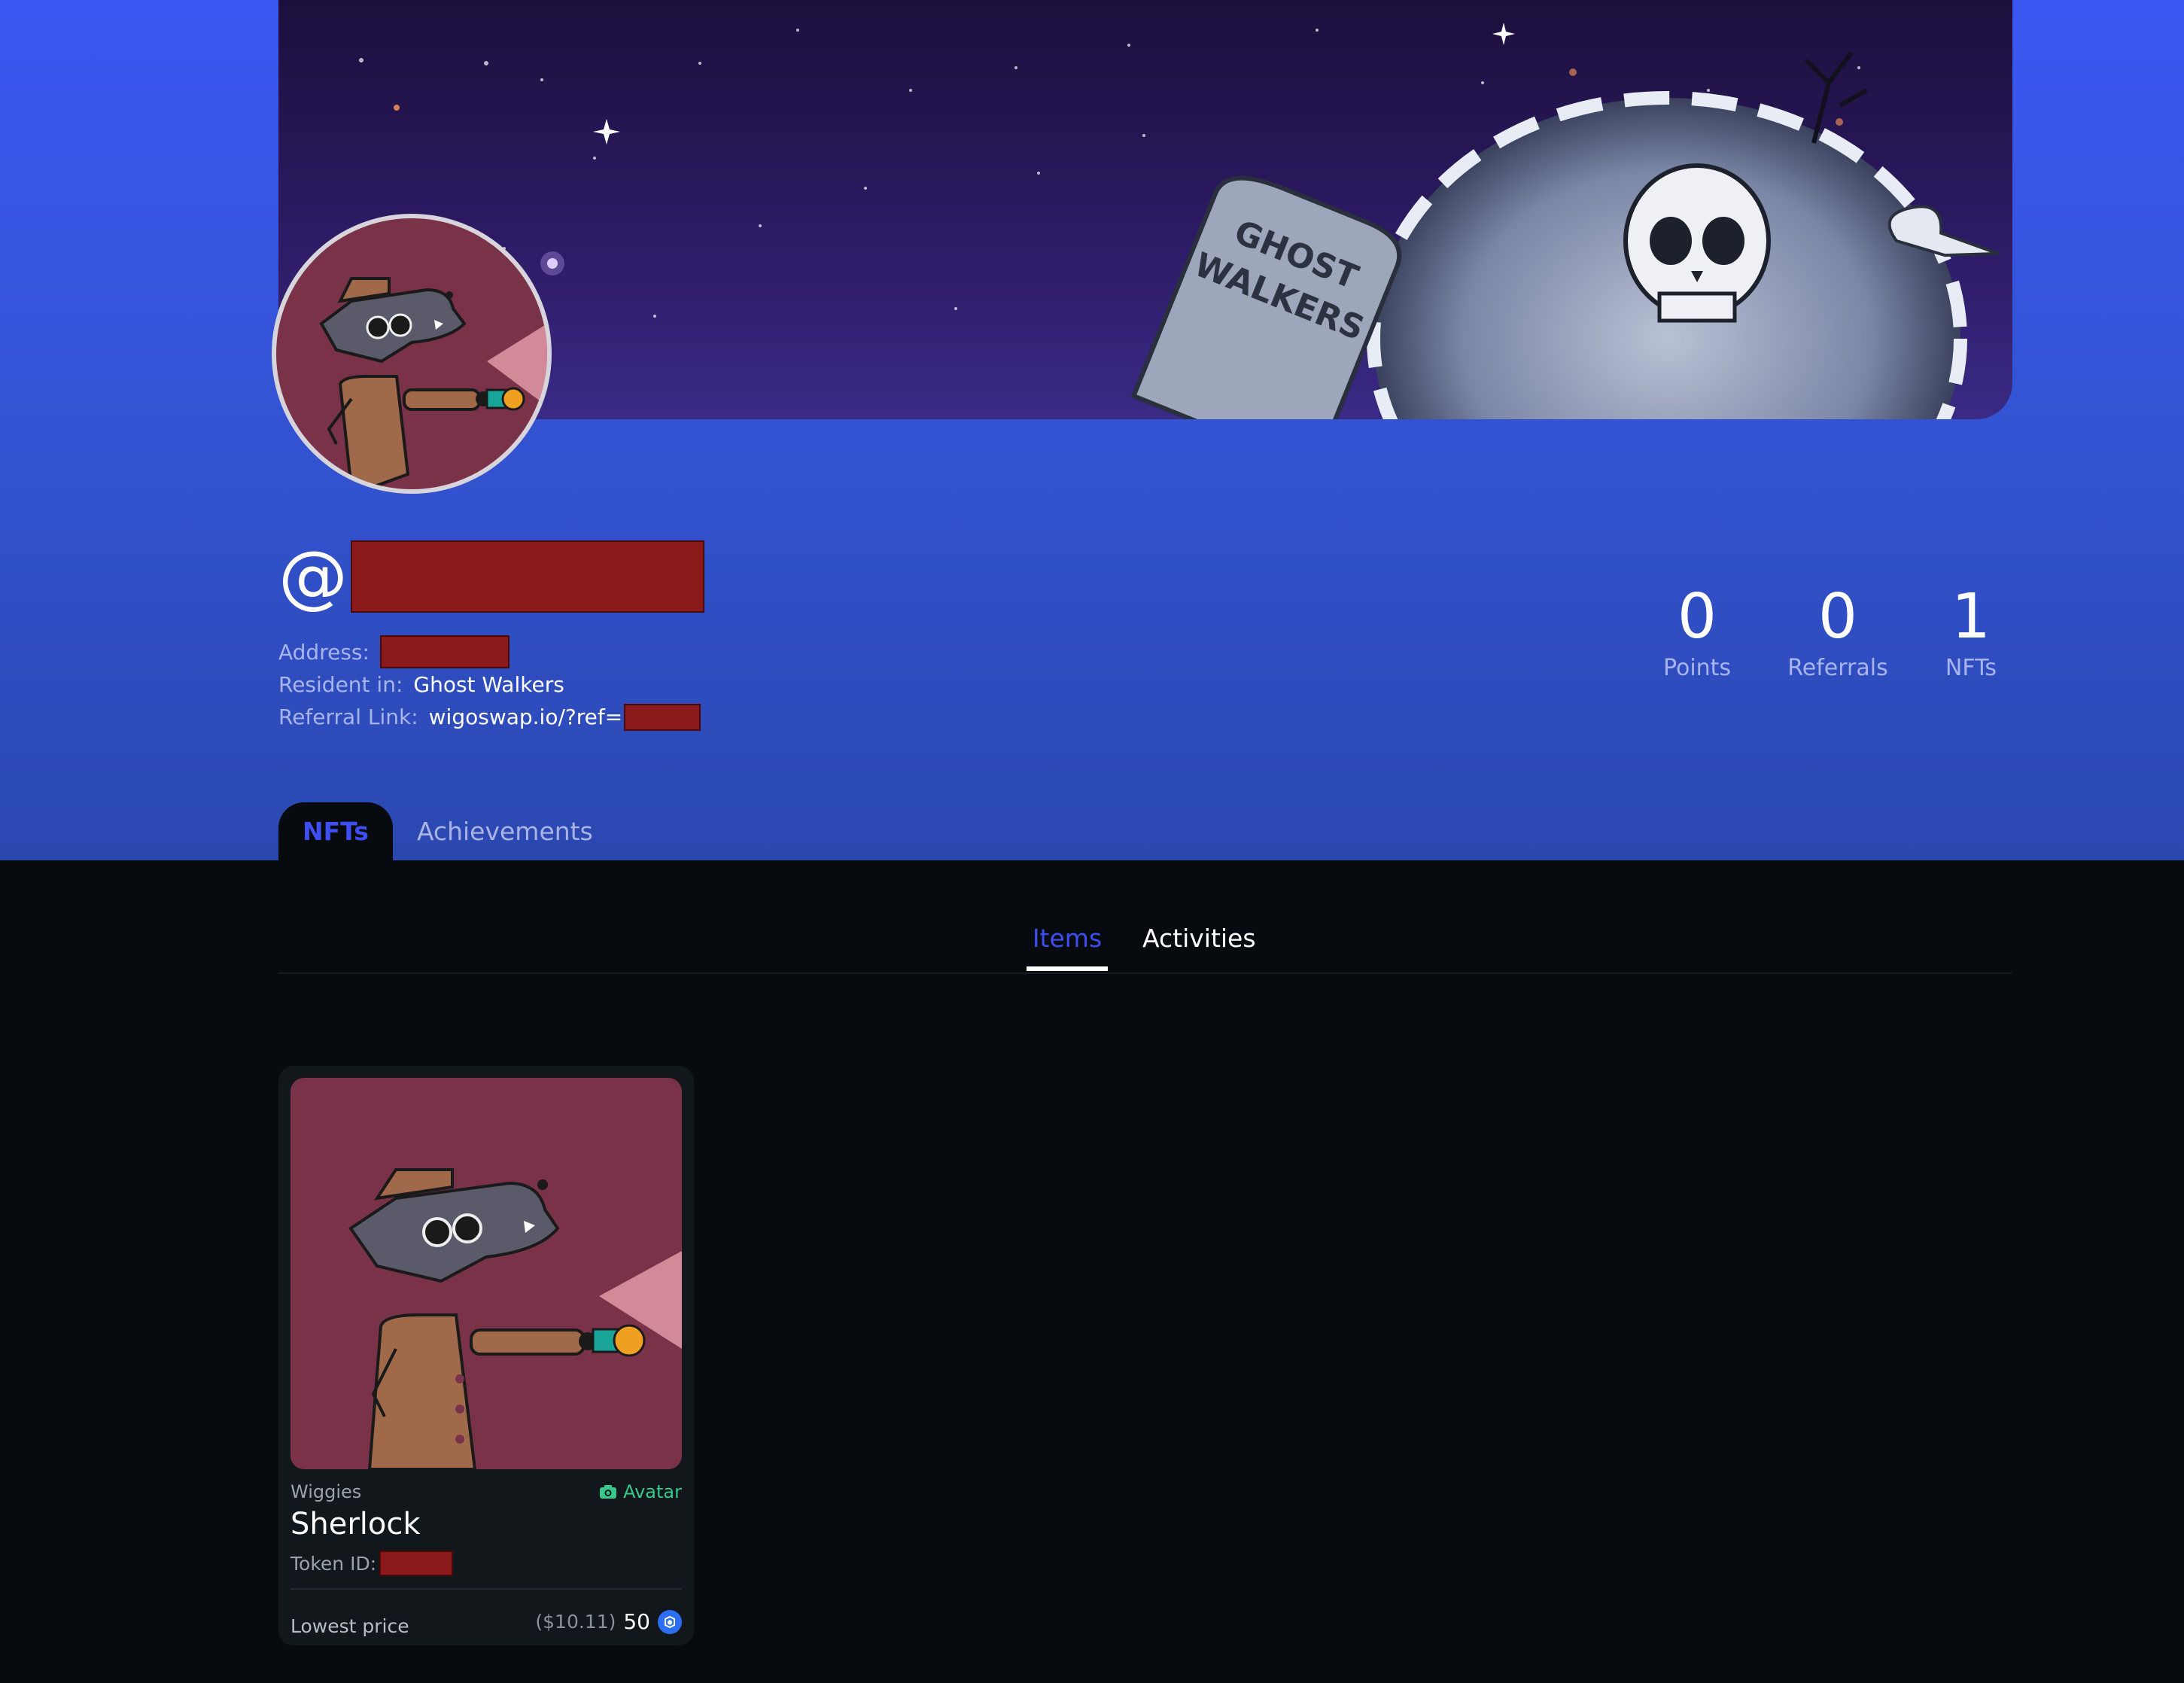  I want to click on tab-activities: Activities, so click(1199, 945).